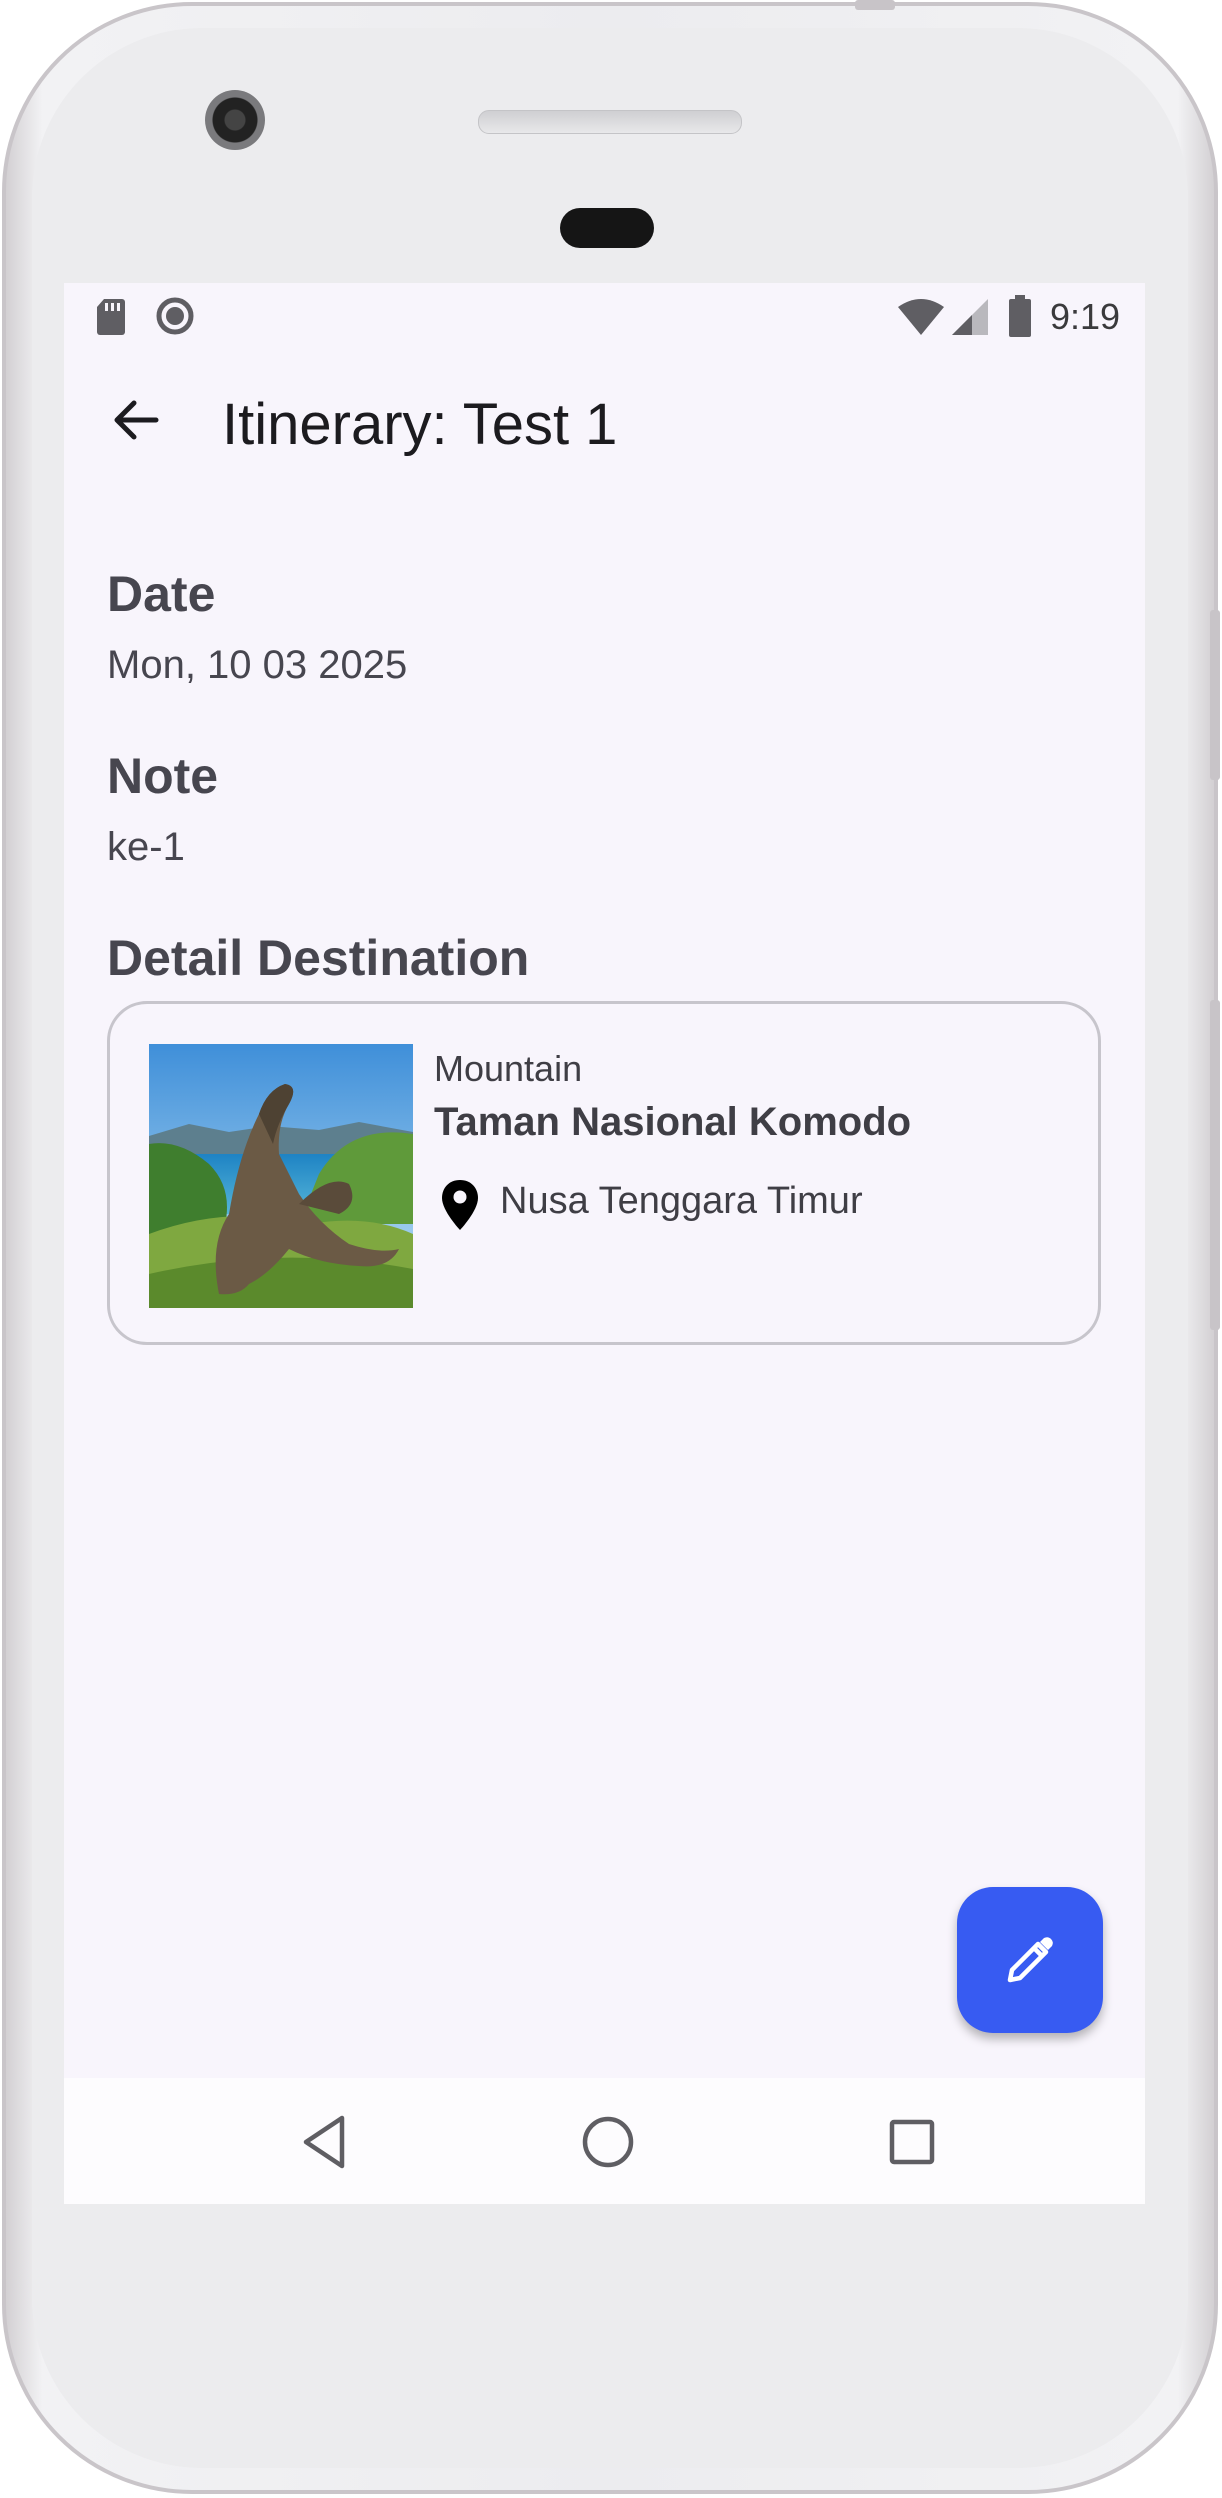  I want to click on destination-photo, so click(281, 1176).